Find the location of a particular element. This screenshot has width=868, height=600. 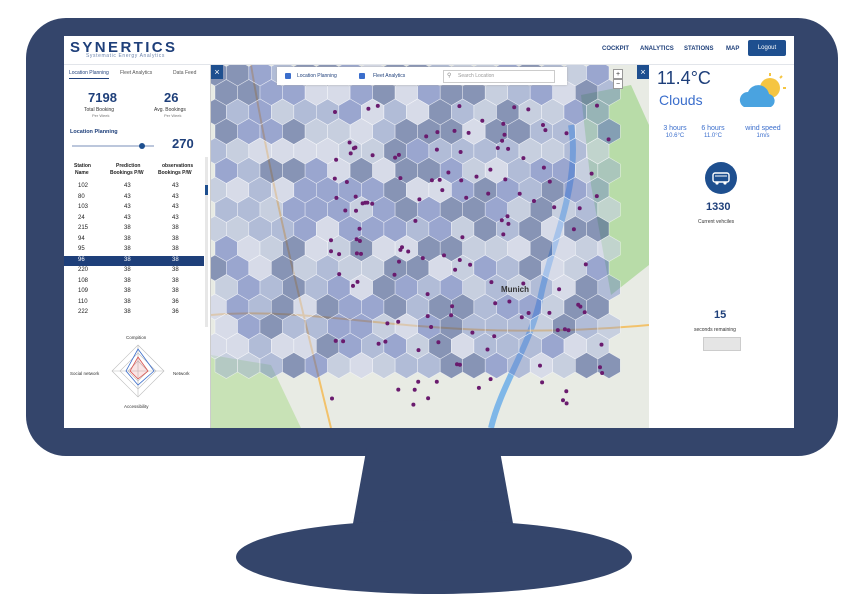

table-row: 215 38 38 is located at coordinates (134, 229).